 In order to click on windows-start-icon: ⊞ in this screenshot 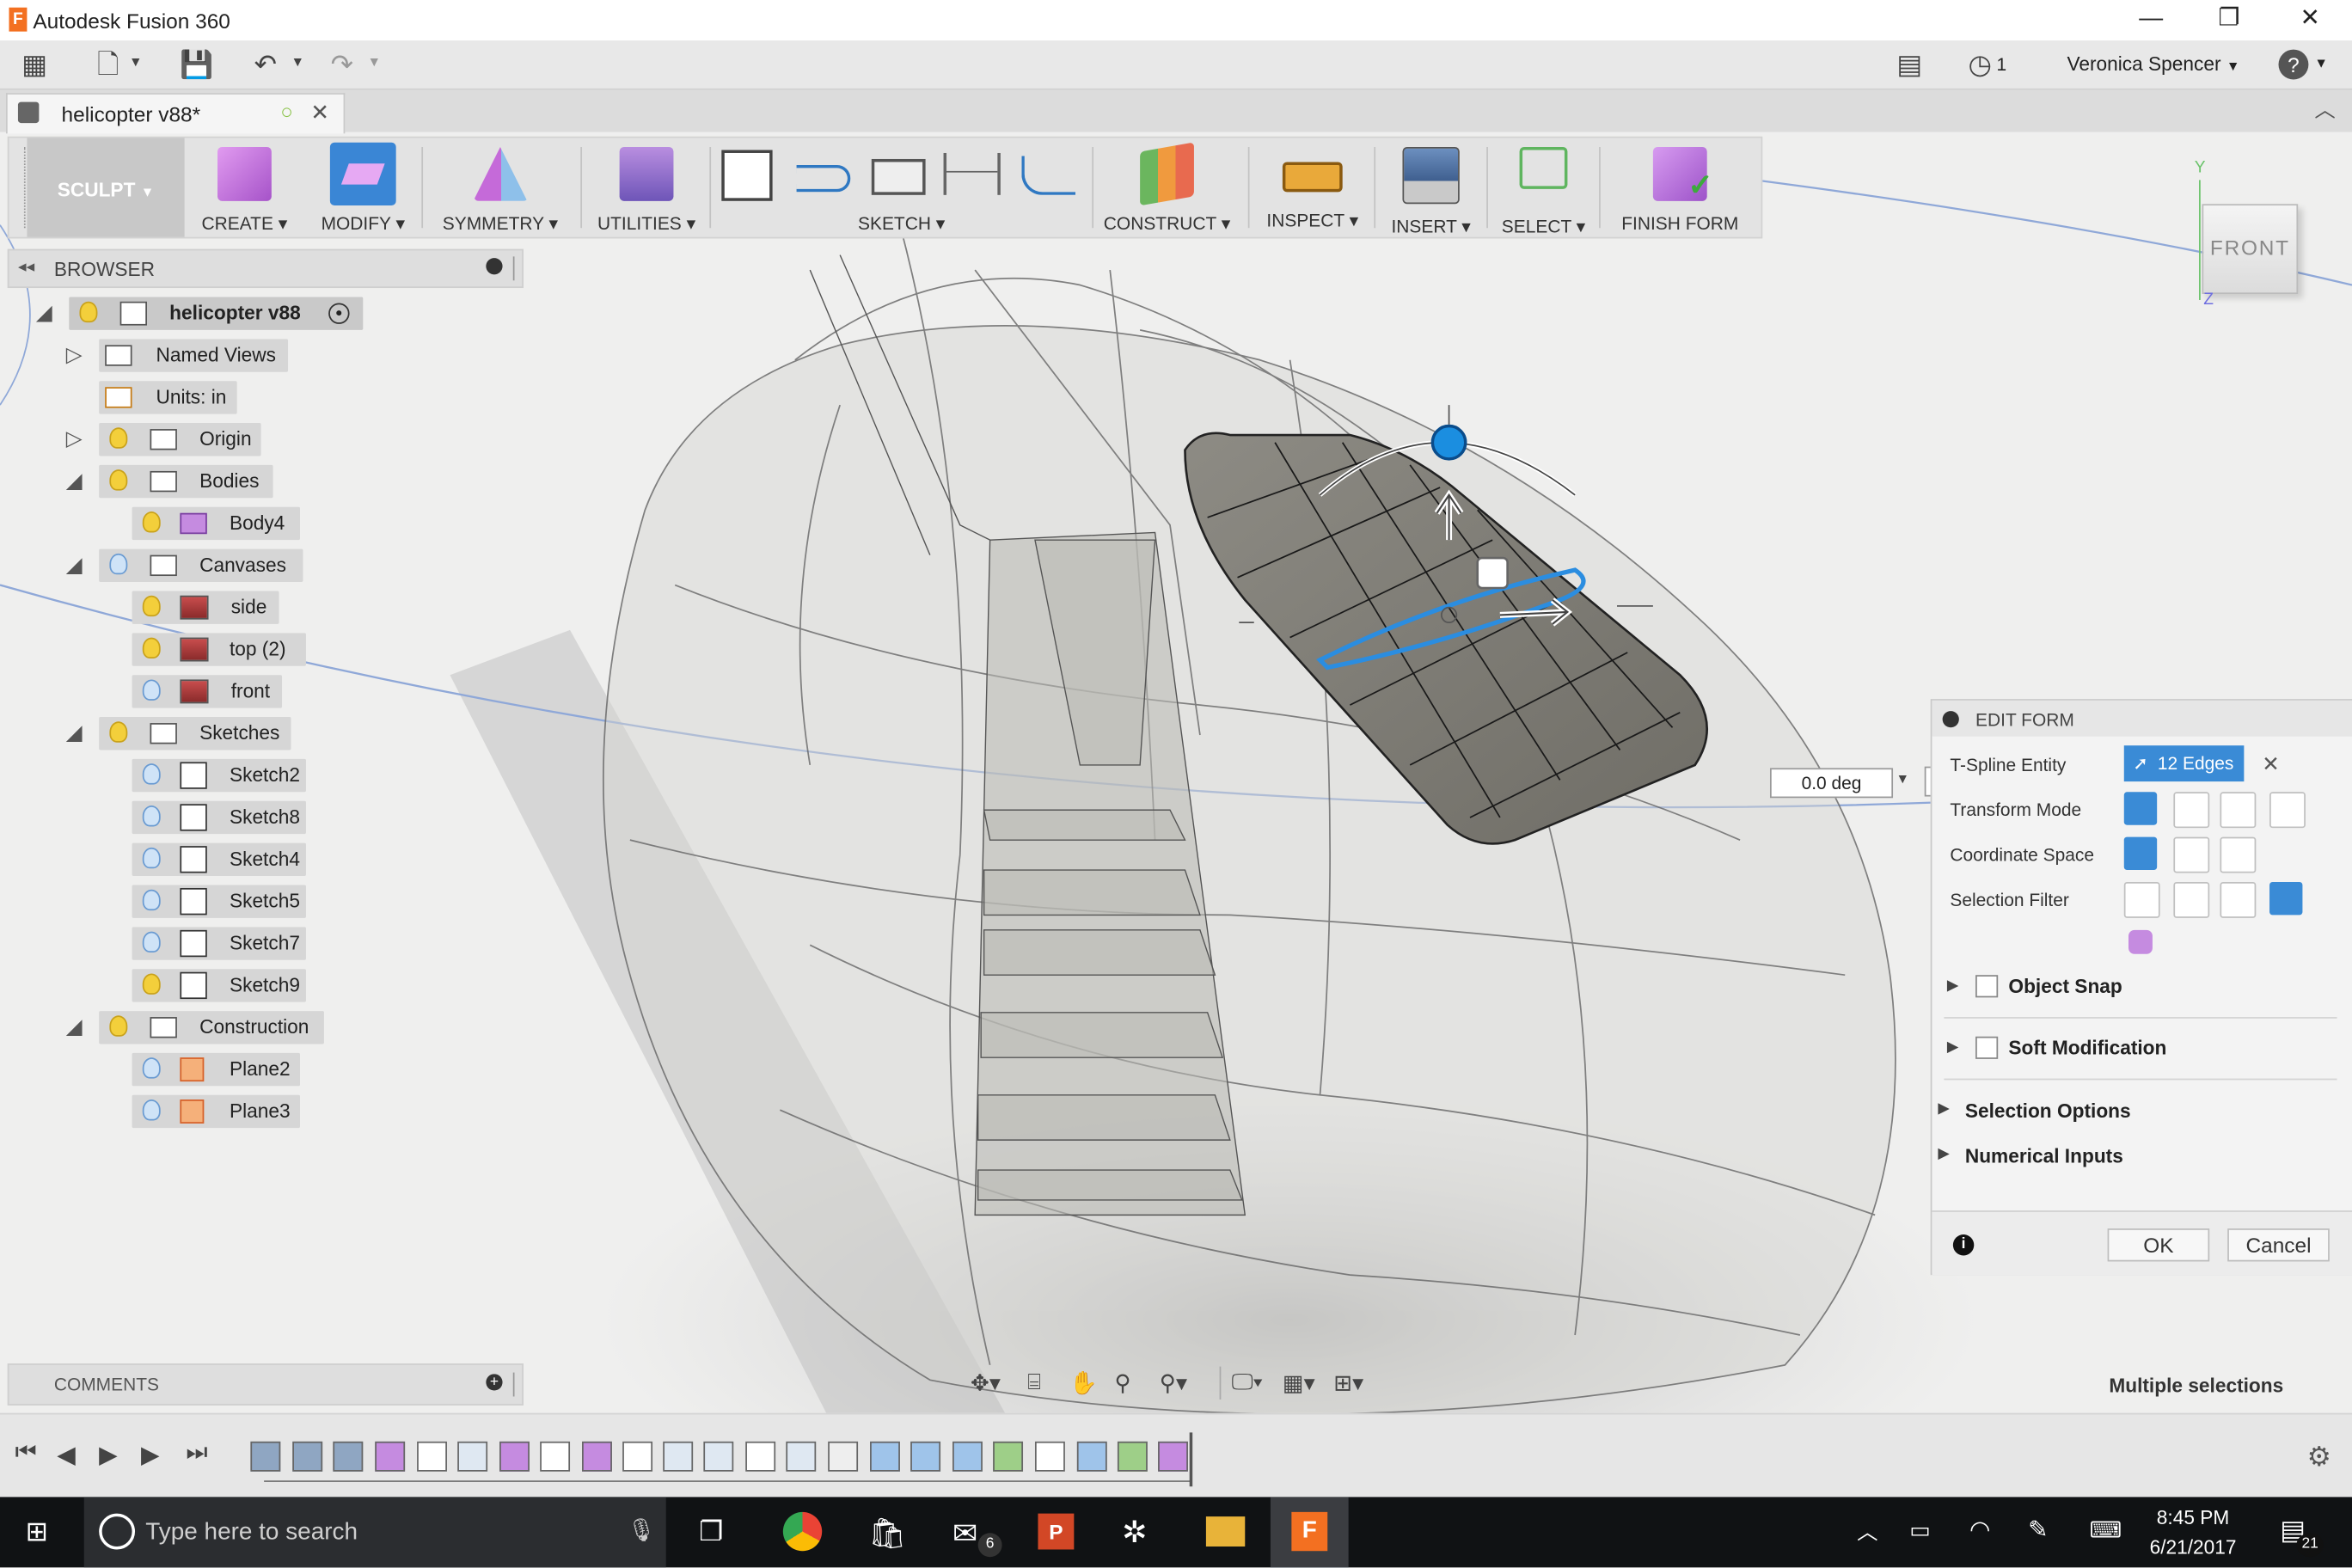, I will do `click(37, 1532)`.